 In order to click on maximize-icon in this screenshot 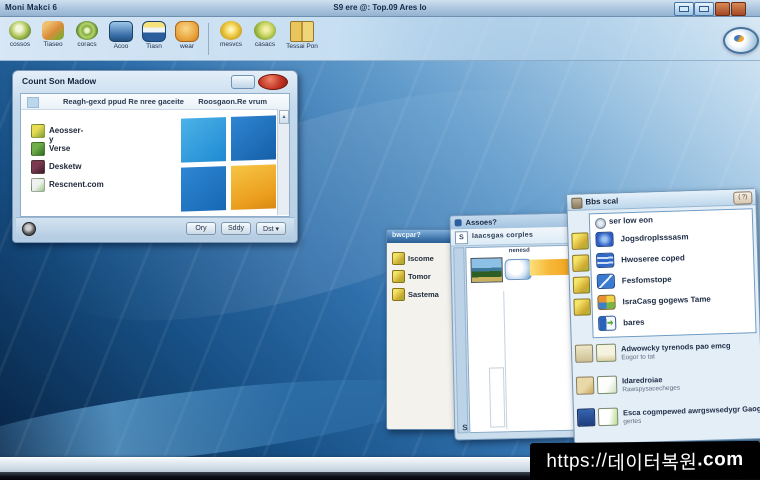, I will do `click(704, 9)`.